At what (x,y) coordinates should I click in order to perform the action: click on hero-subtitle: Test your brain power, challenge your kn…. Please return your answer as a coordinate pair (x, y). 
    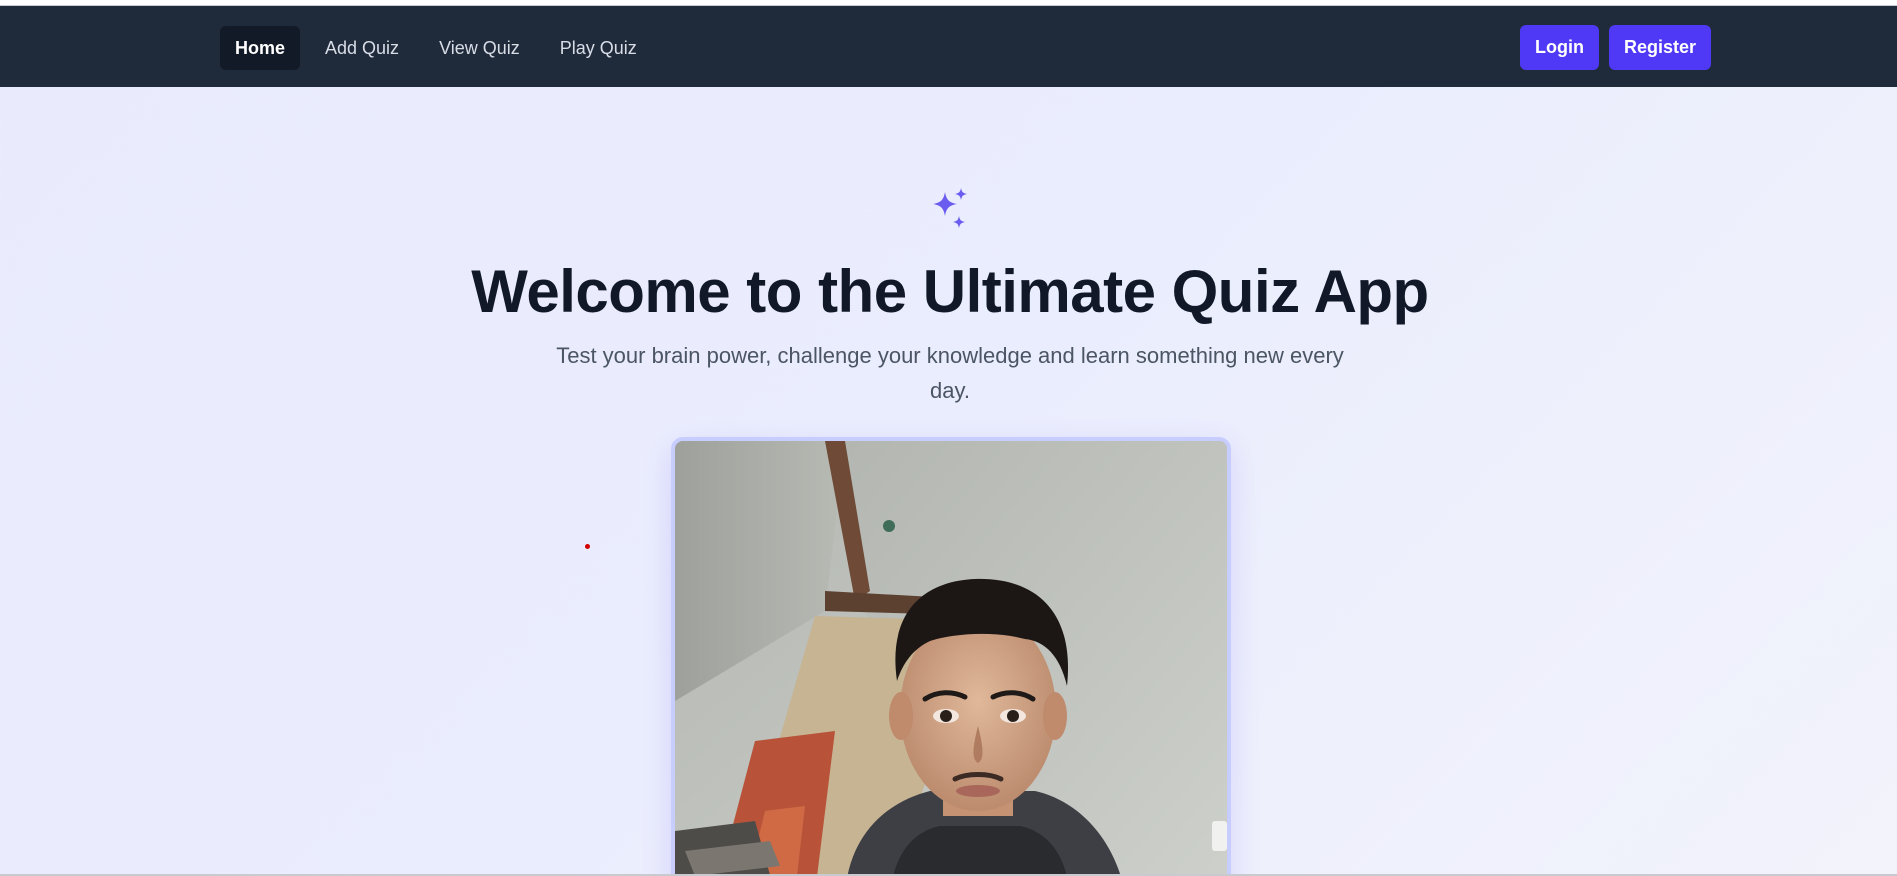
    Looking at the image, I should click on (950, 373).